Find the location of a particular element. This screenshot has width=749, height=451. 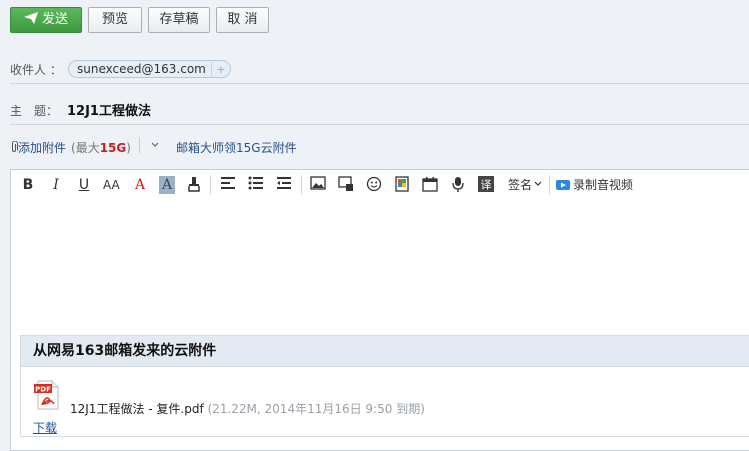

signature-label: 签名 is located at coordinates (520, 185).